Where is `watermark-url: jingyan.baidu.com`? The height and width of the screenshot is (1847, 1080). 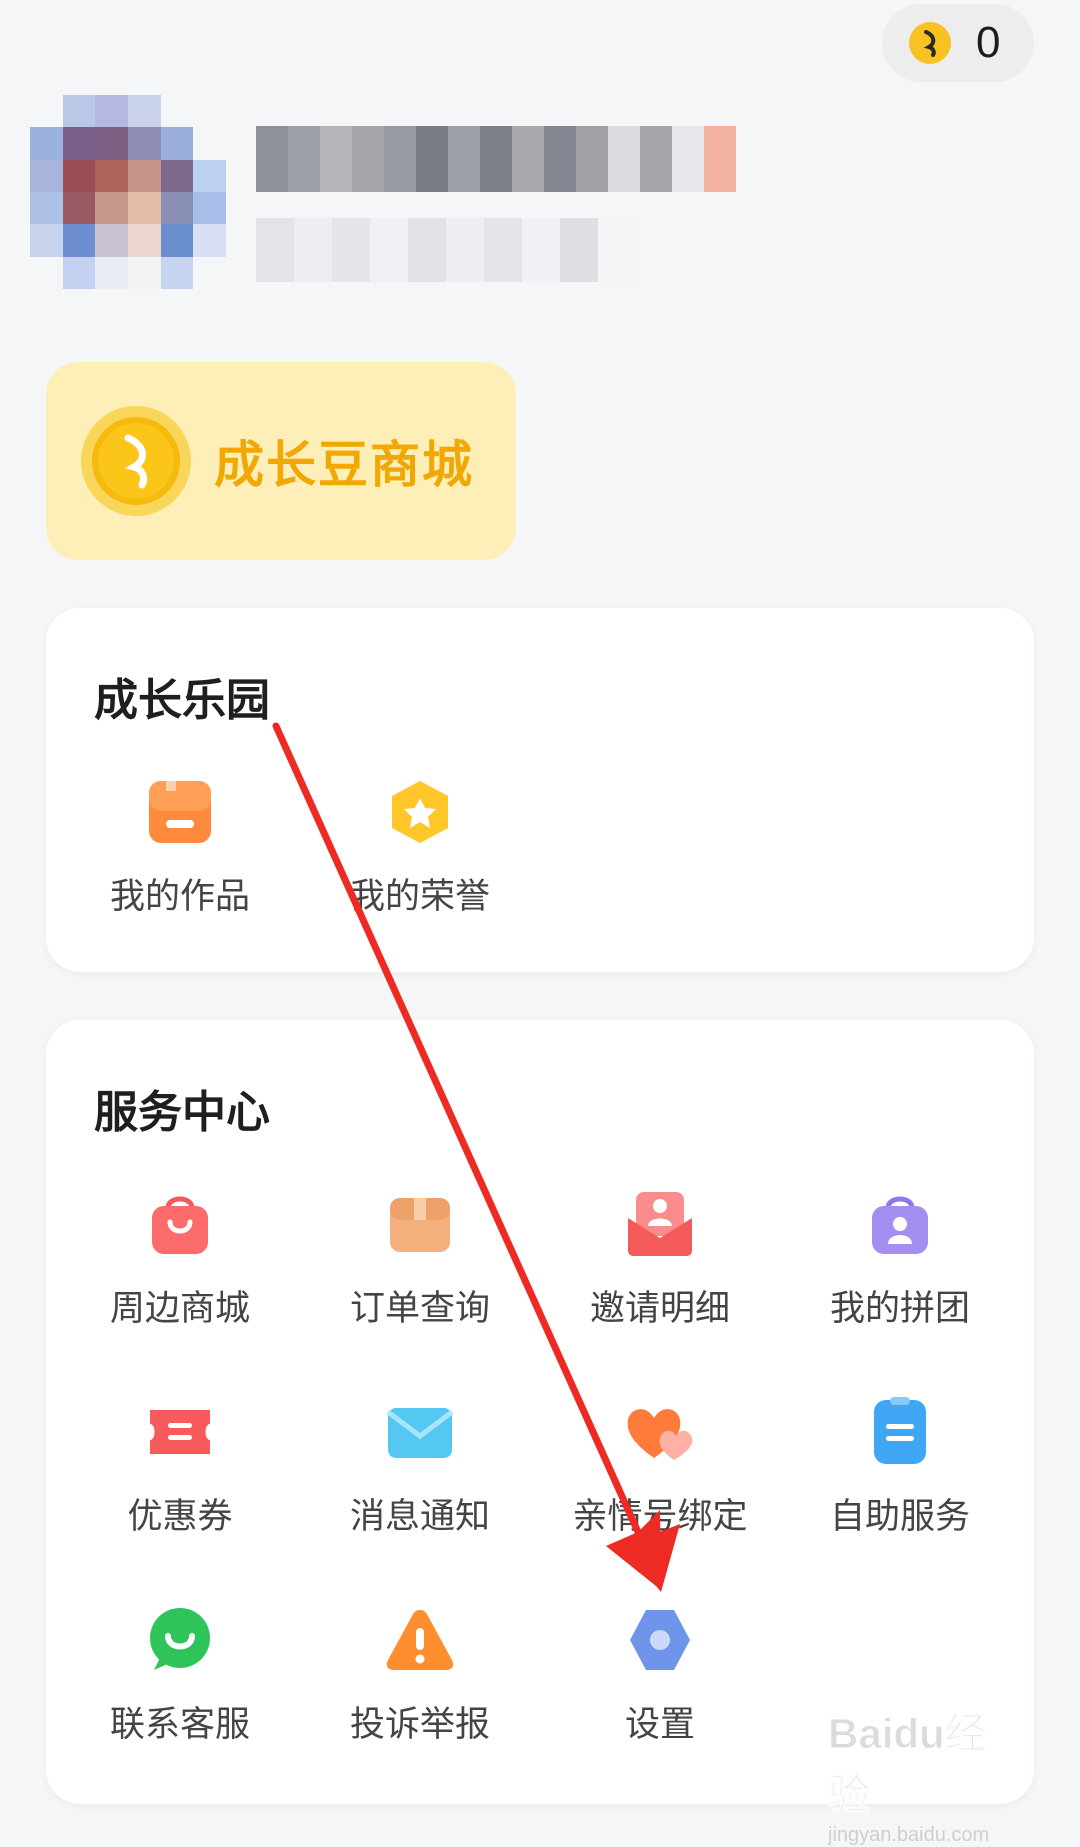
watermark-url: jingyan.baidu.com is located at coordinates (909, 1835).